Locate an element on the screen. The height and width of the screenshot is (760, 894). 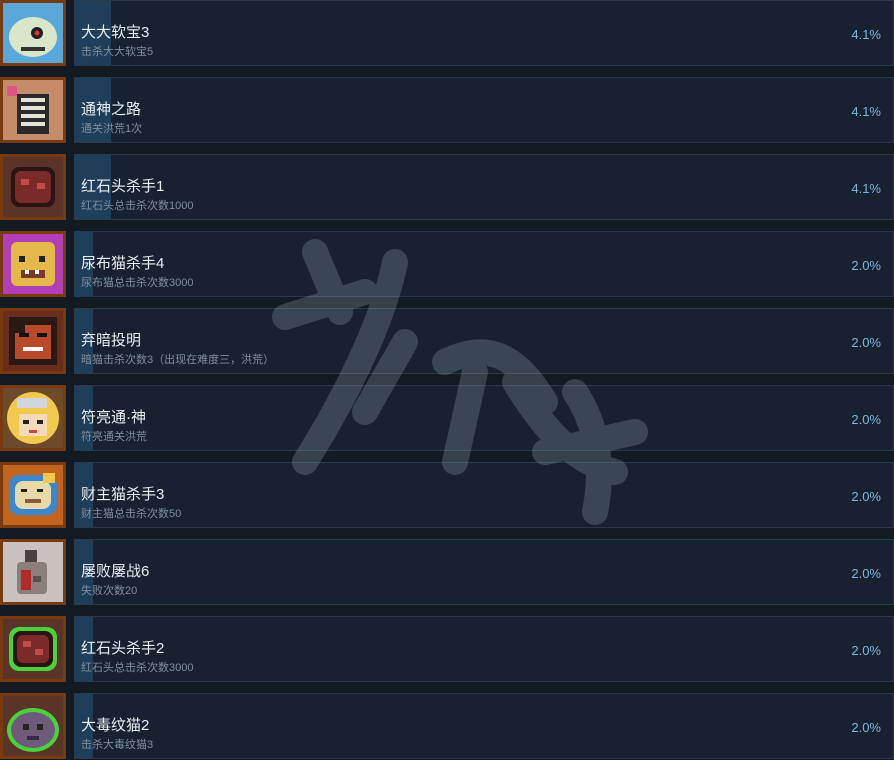
achievement-title: 弃暗投明 is located at coordinates (111, 340).